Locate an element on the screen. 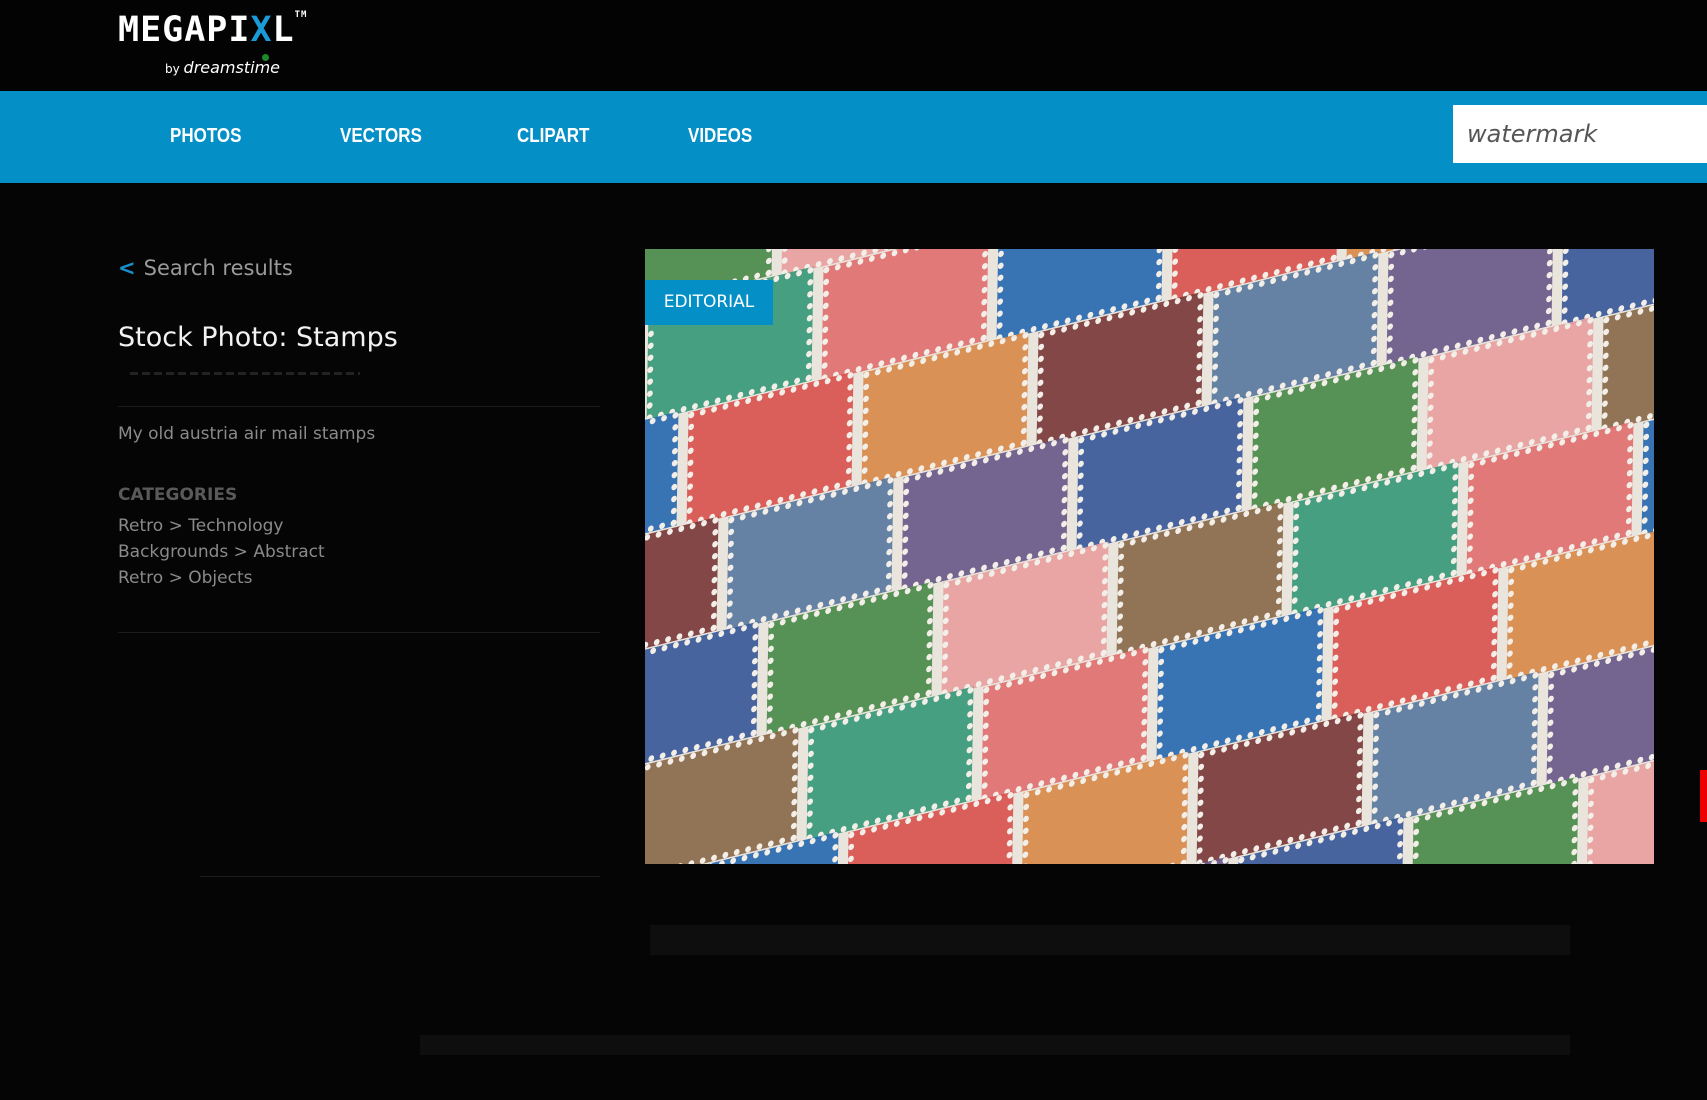 The image size is (1707, 1100). red-button-edge is located at coordinates (1703, 796).